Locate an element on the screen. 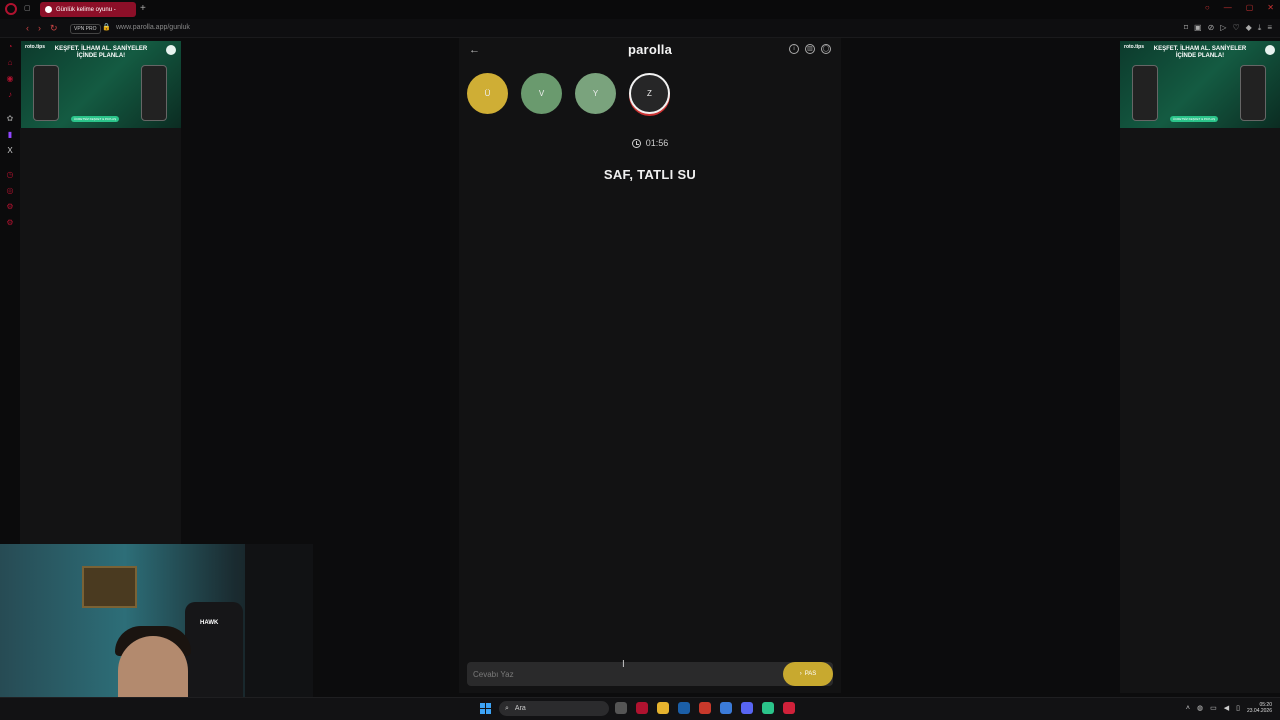  system-tray: ˄ ◍ ▭ ◀ ▯ 05:20 23.04.2026 is located at coordinates (1229, 708).